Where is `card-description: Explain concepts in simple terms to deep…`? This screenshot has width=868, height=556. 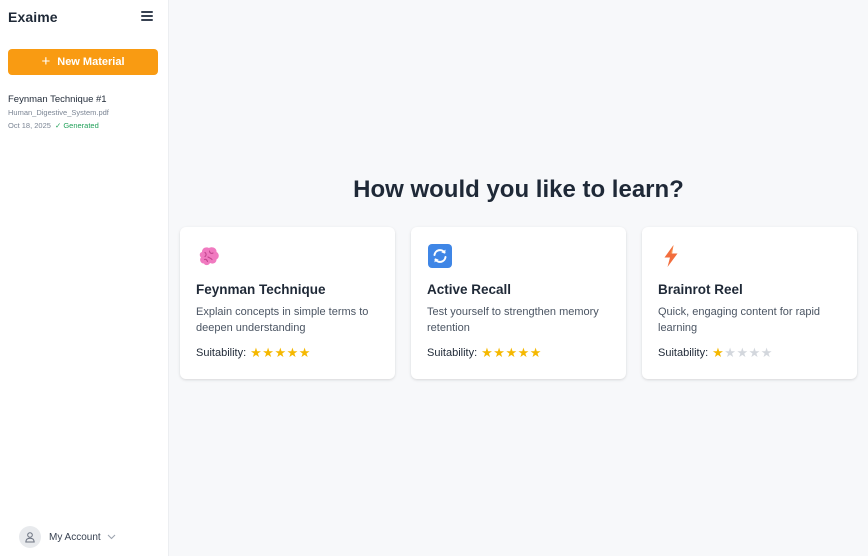 card-description: Explain concepts in simple terms to deep… is located at coordinates (282, 320).